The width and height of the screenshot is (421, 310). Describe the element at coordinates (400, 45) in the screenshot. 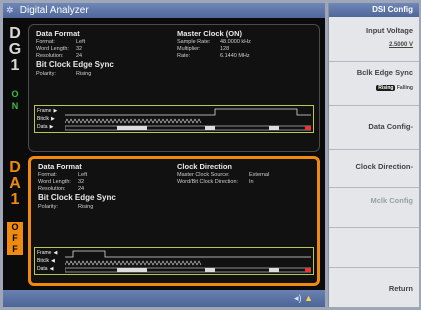

I see `input-voltage-value: 2.5000 V` at that location.